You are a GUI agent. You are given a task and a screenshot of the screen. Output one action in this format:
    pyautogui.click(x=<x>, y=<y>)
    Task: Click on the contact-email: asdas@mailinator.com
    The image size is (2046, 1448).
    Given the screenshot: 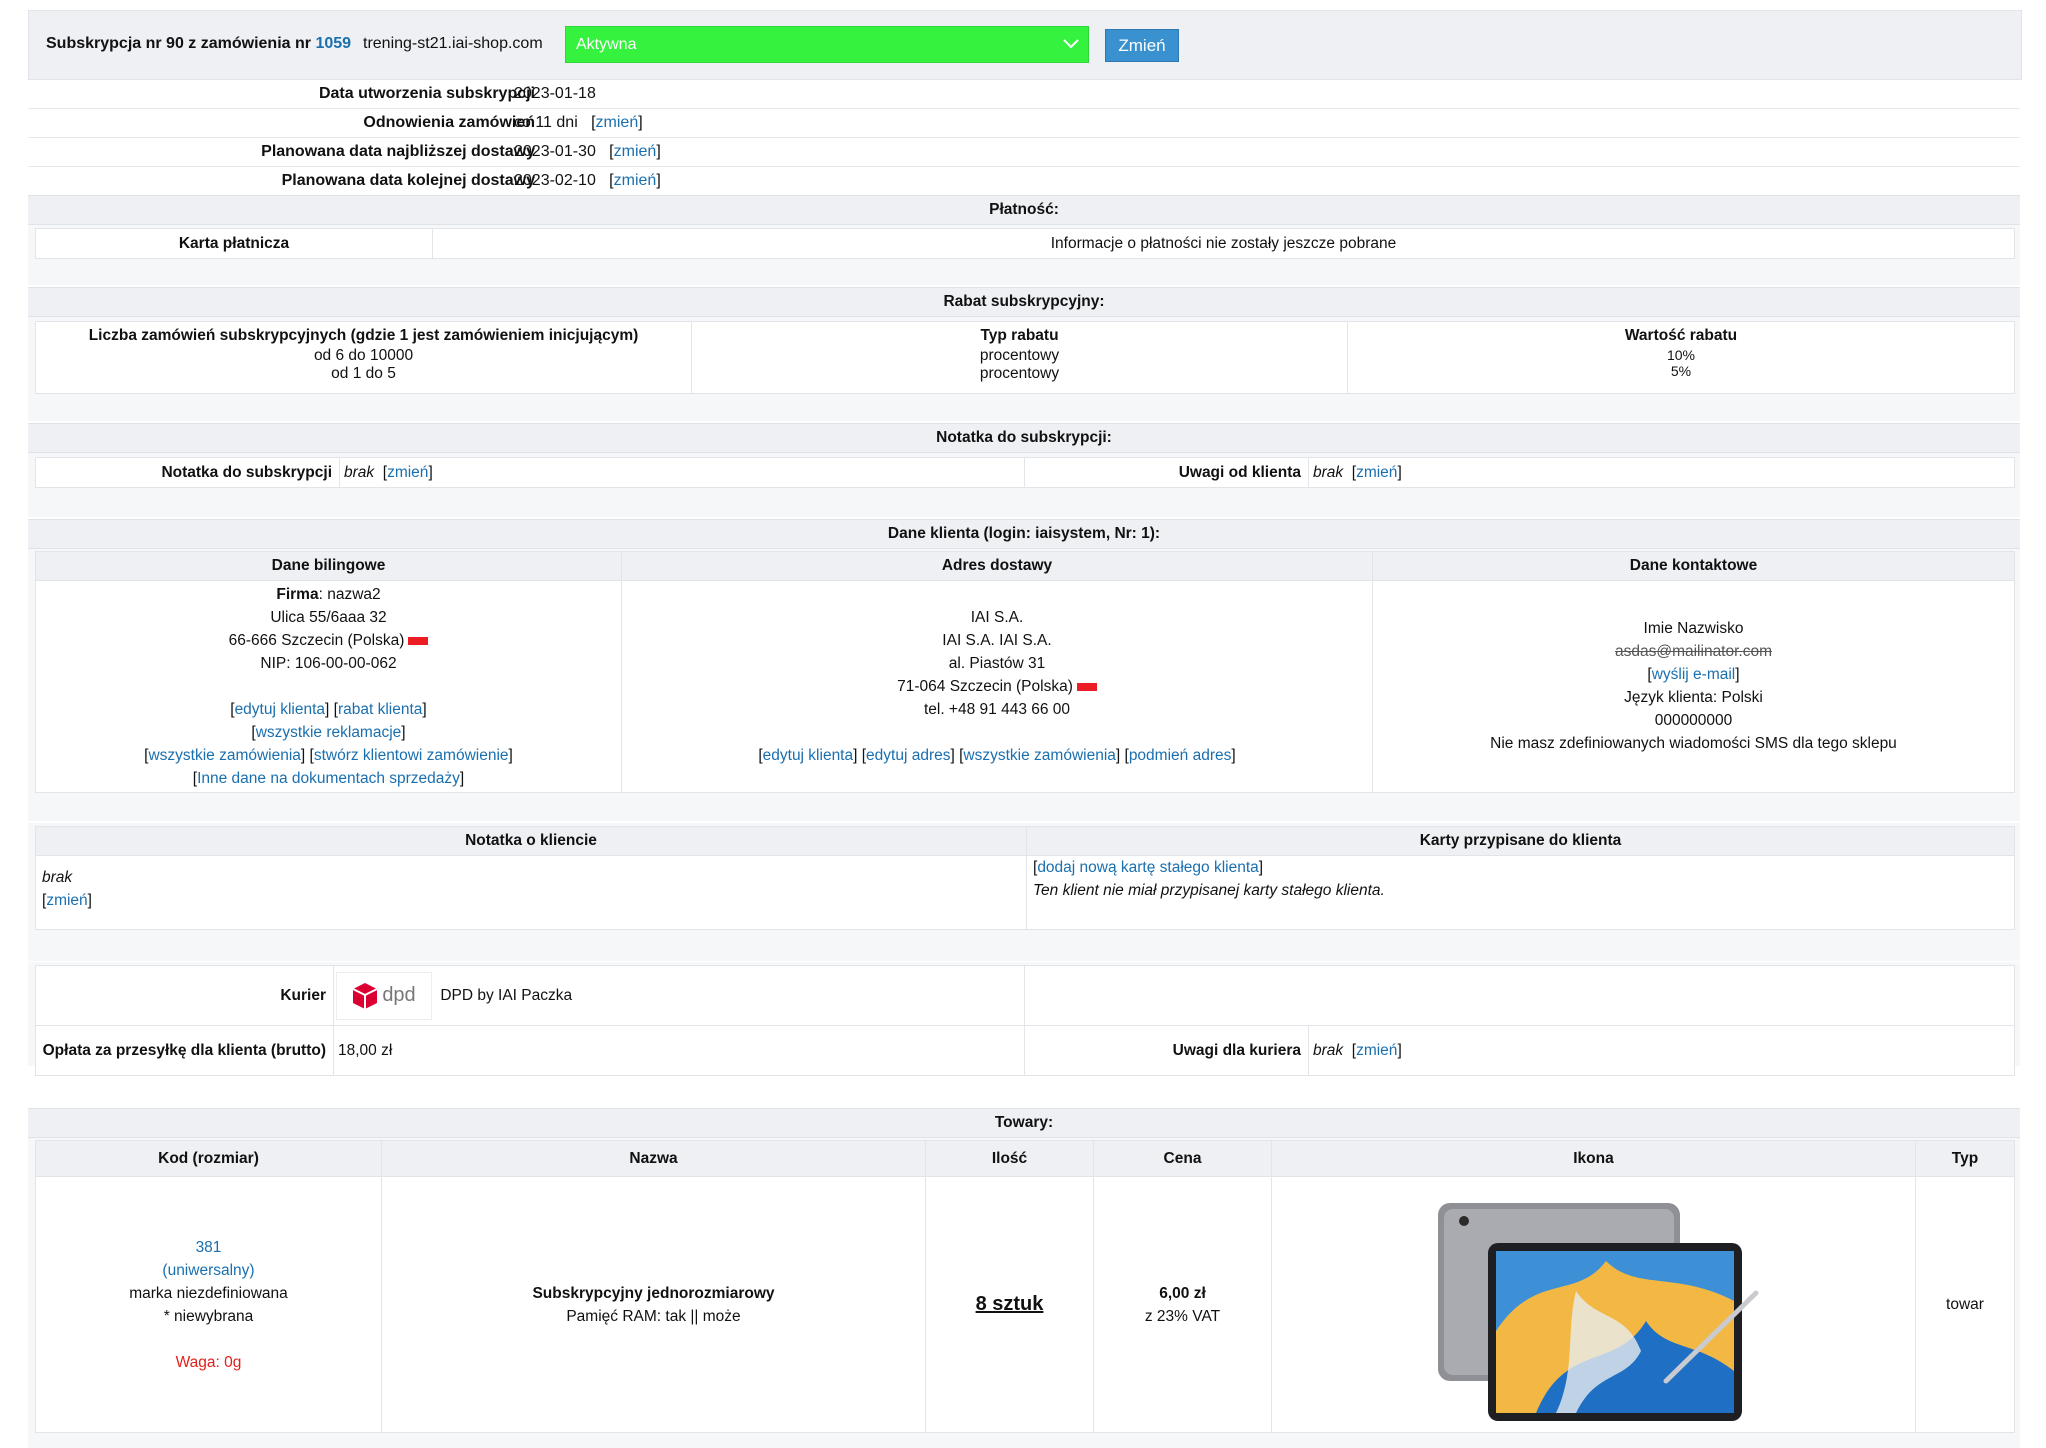 What is the action you would take?
    pyautogui.click(x=1693, y=651)
    